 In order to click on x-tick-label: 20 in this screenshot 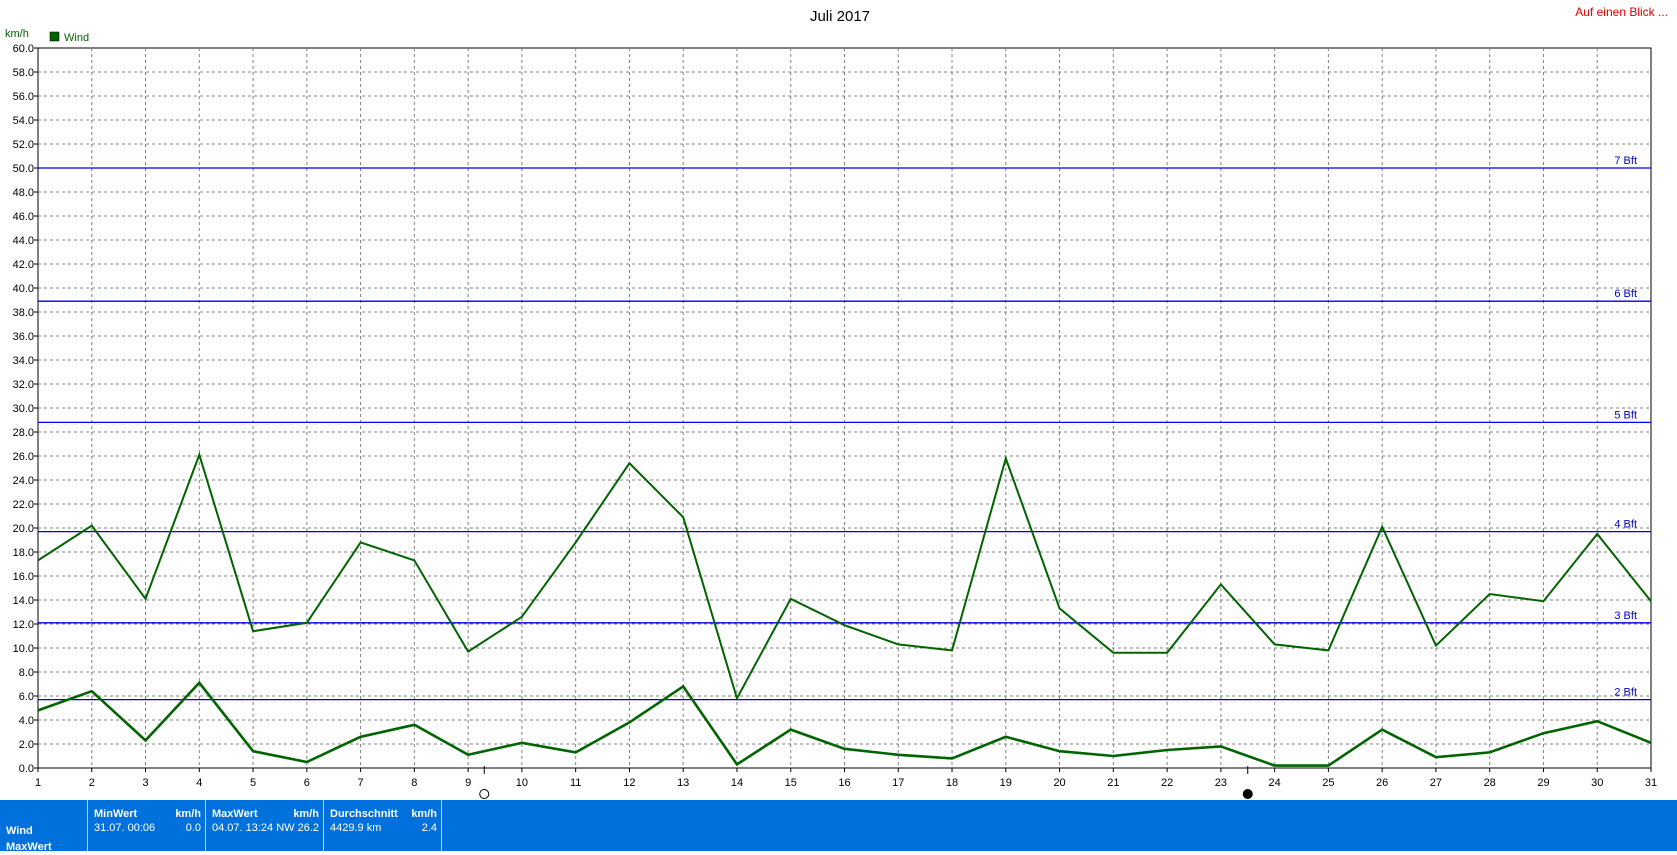, I will do `click(1059, 783)`.